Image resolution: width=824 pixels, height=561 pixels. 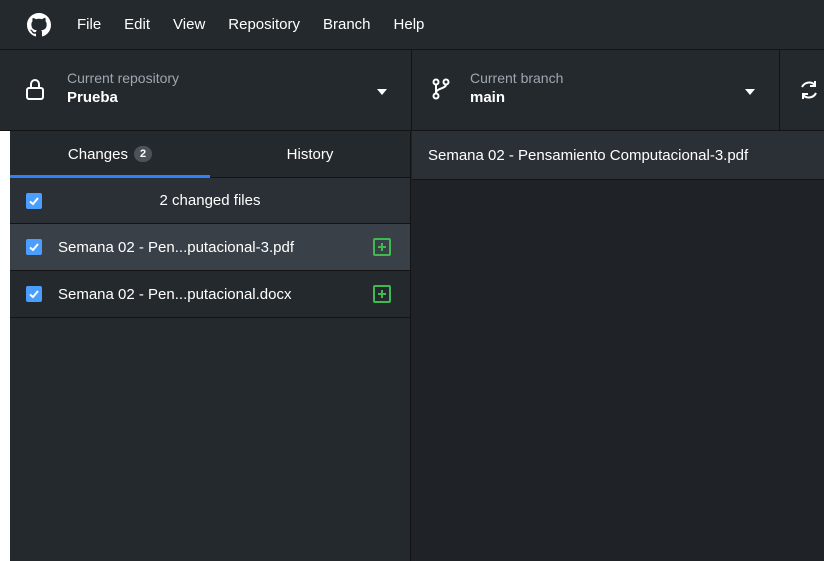 What do you see at coordinates (175, 294) in the screenshot?
I see `file-name: Semana 02 - Pen...putacional.docx` at bounding box center [175, 294].